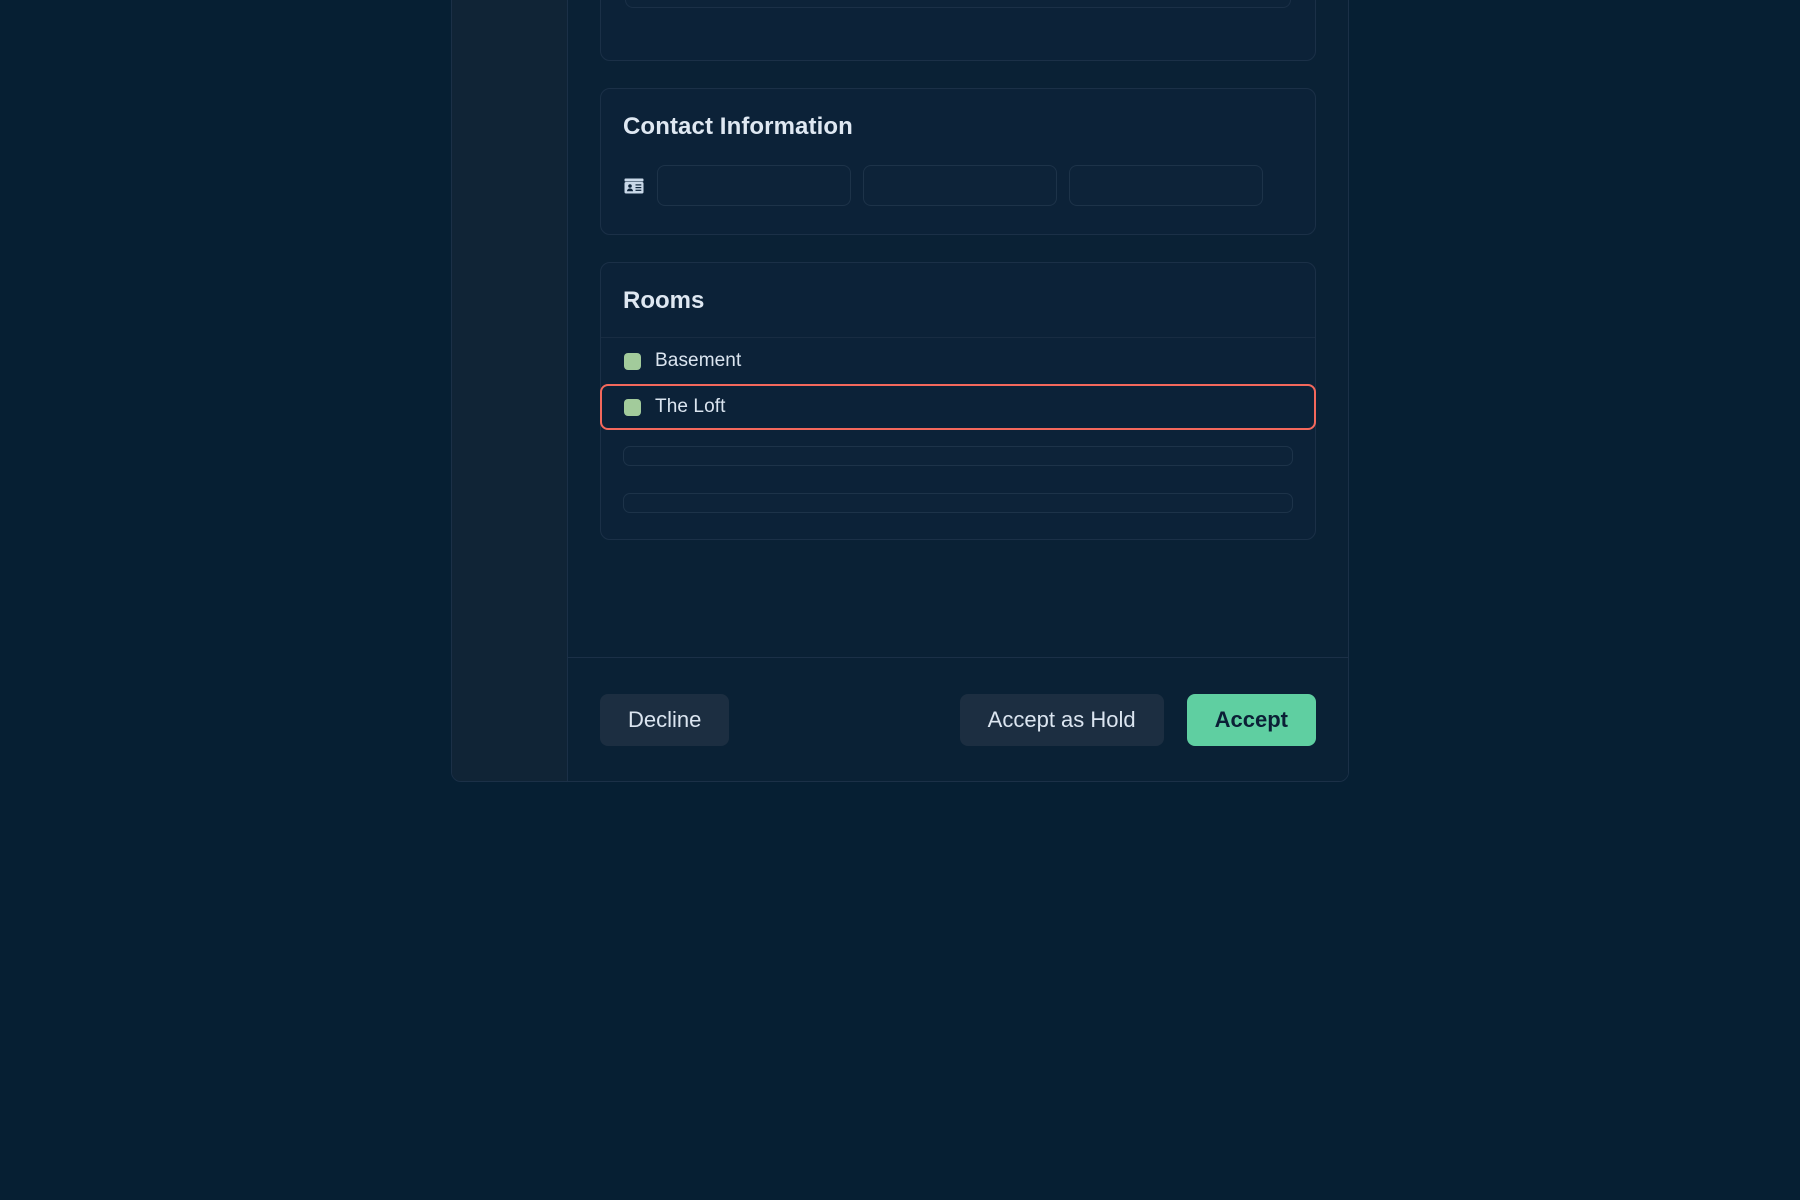  What do you see at coordinates (958, 484) in the screenshot?
I see `rooms-empty-rows` at bounding box center [958, 484].